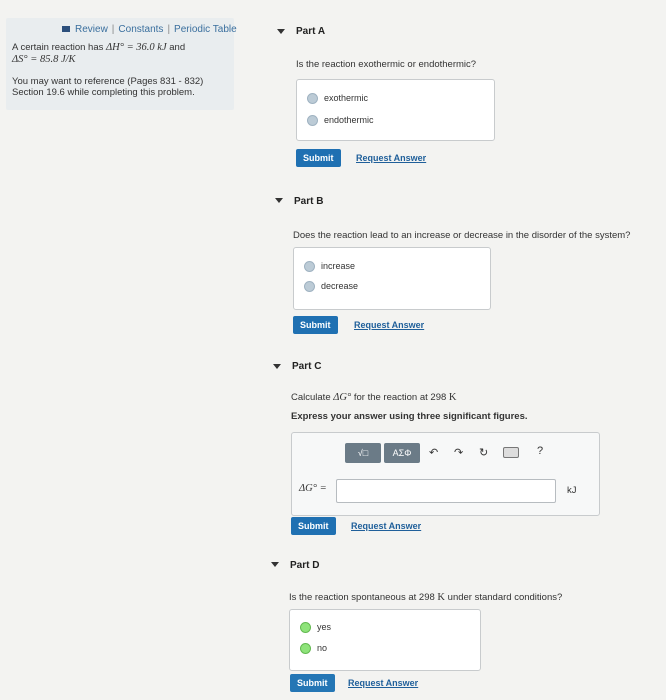  I want to click on part-a-request-answer-link: Request Answer, so click(391, 158).